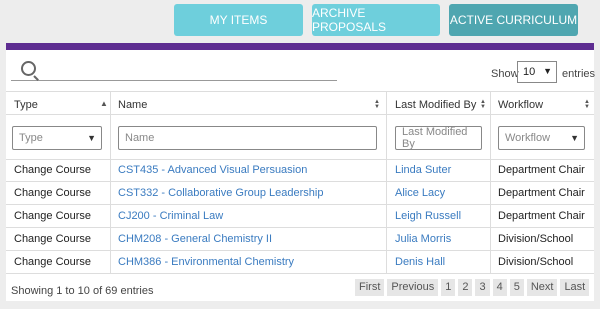 The width and height of the screenshot is (600, 309). Describe the element at coordinates (247, 138) in the screenshot. I see `name-filter-input: Name` at that location.